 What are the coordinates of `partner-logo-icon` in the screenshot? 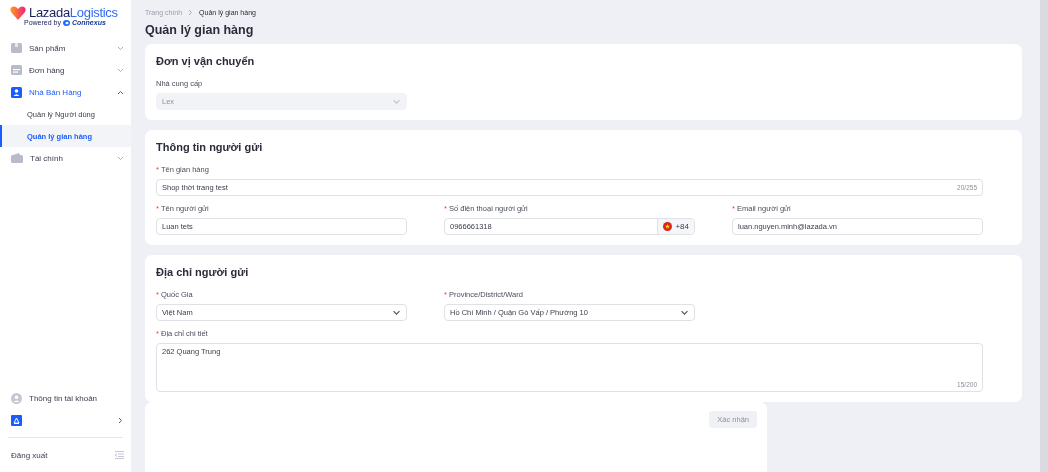 It's located at (66, 22).